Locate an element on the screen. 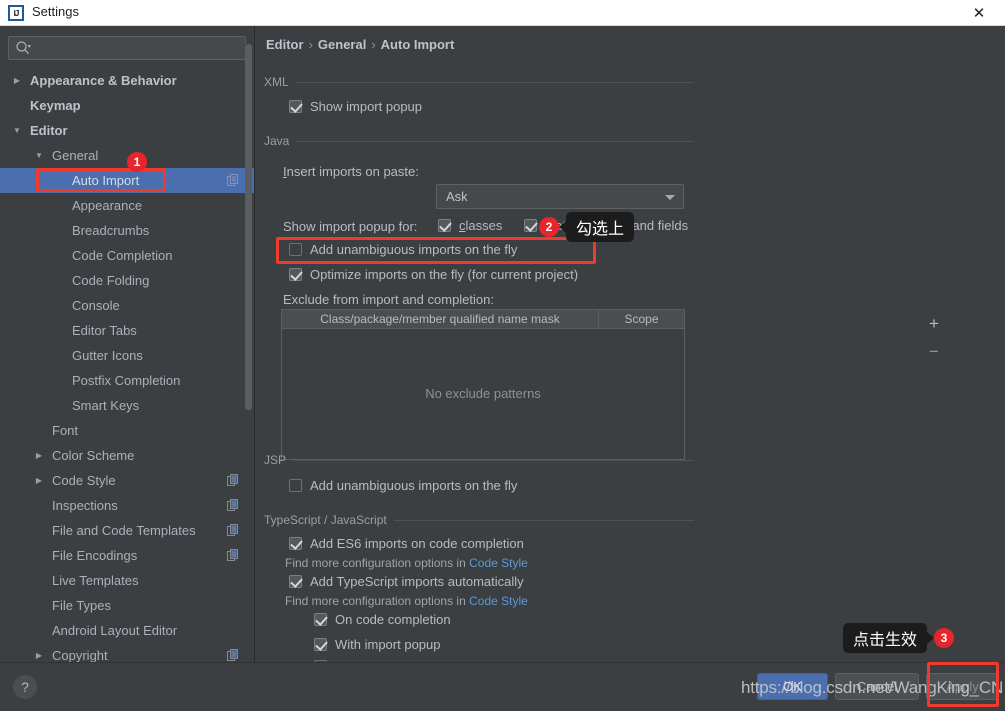 The height and width of the screenshot is (711, 1005). checkbox-on-code-completion is located at coordinates (320, 619).